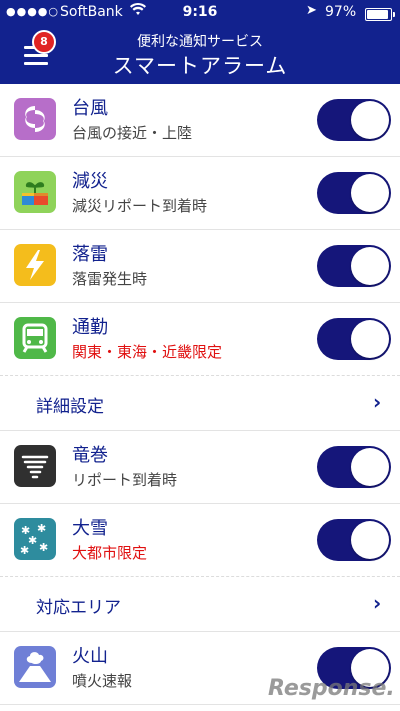 This screenshot has height=711, width=400. Describe the element at coordinates (354, 540) in the screenshot. I see `snow-toggle` at that location.